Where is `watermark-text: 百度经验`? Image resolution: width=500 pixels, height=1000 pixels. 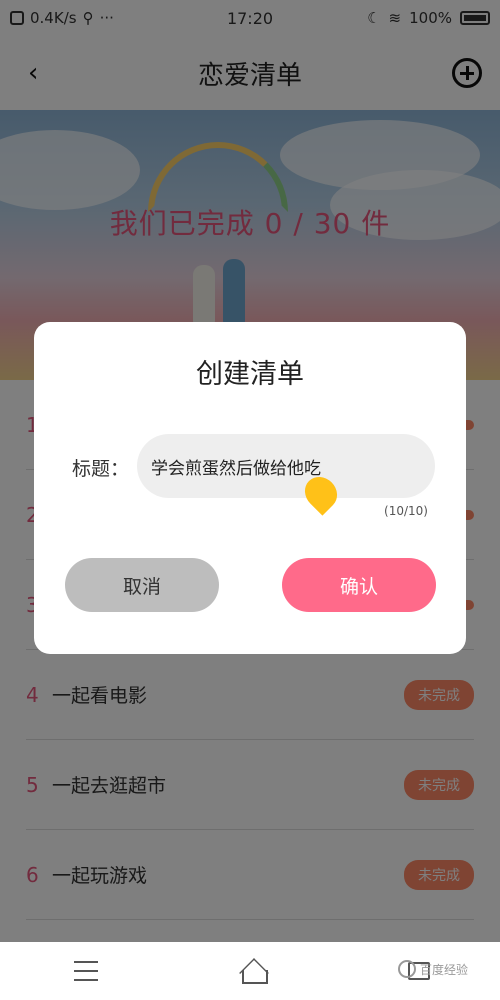 watermark-text: 百度经验 is located at coordinates (444, 969).